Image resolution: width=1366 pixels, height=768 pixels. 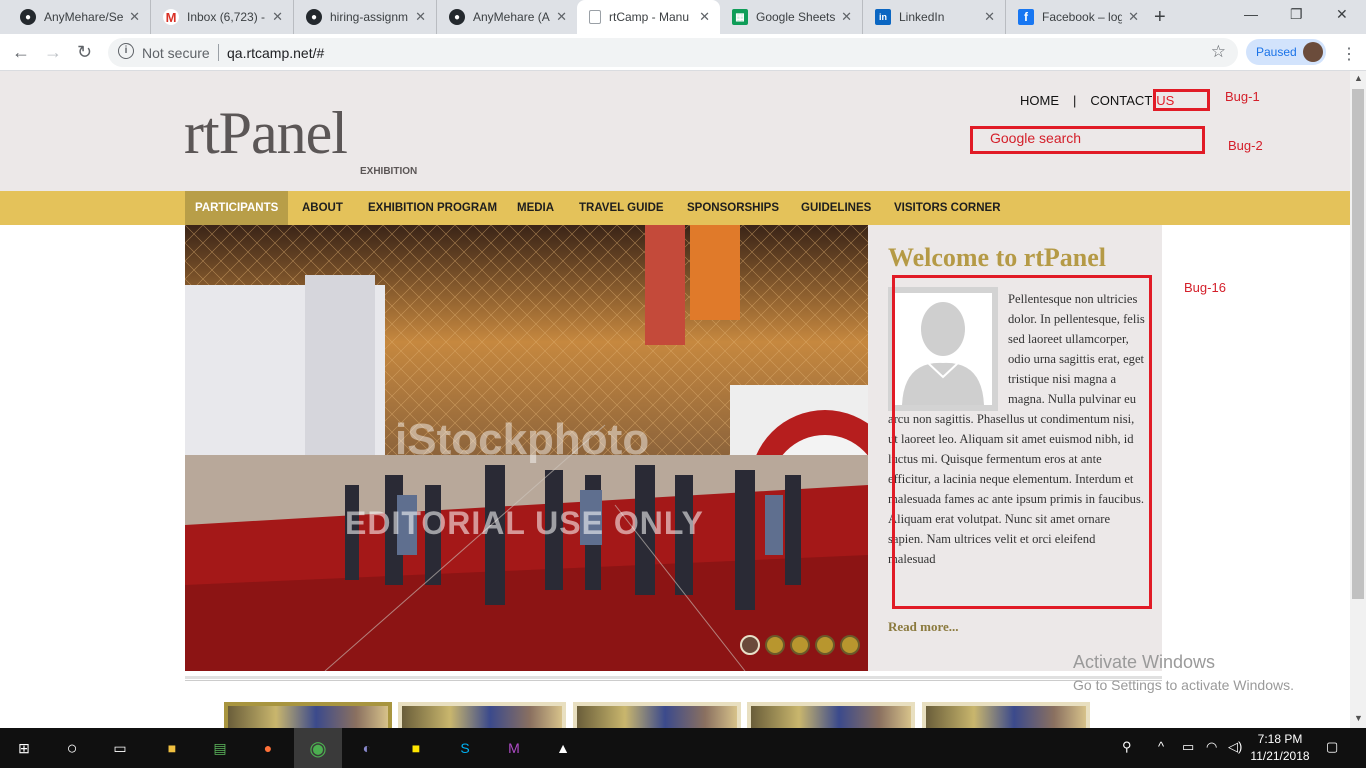 I want to click on browser-tab: M Inbox (6,723) - ✕, so click(x=222, y=17).